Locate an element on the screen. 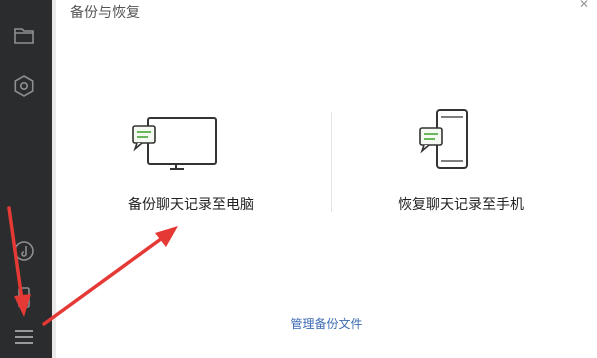  music-icon is located at coordinates (24, 251).